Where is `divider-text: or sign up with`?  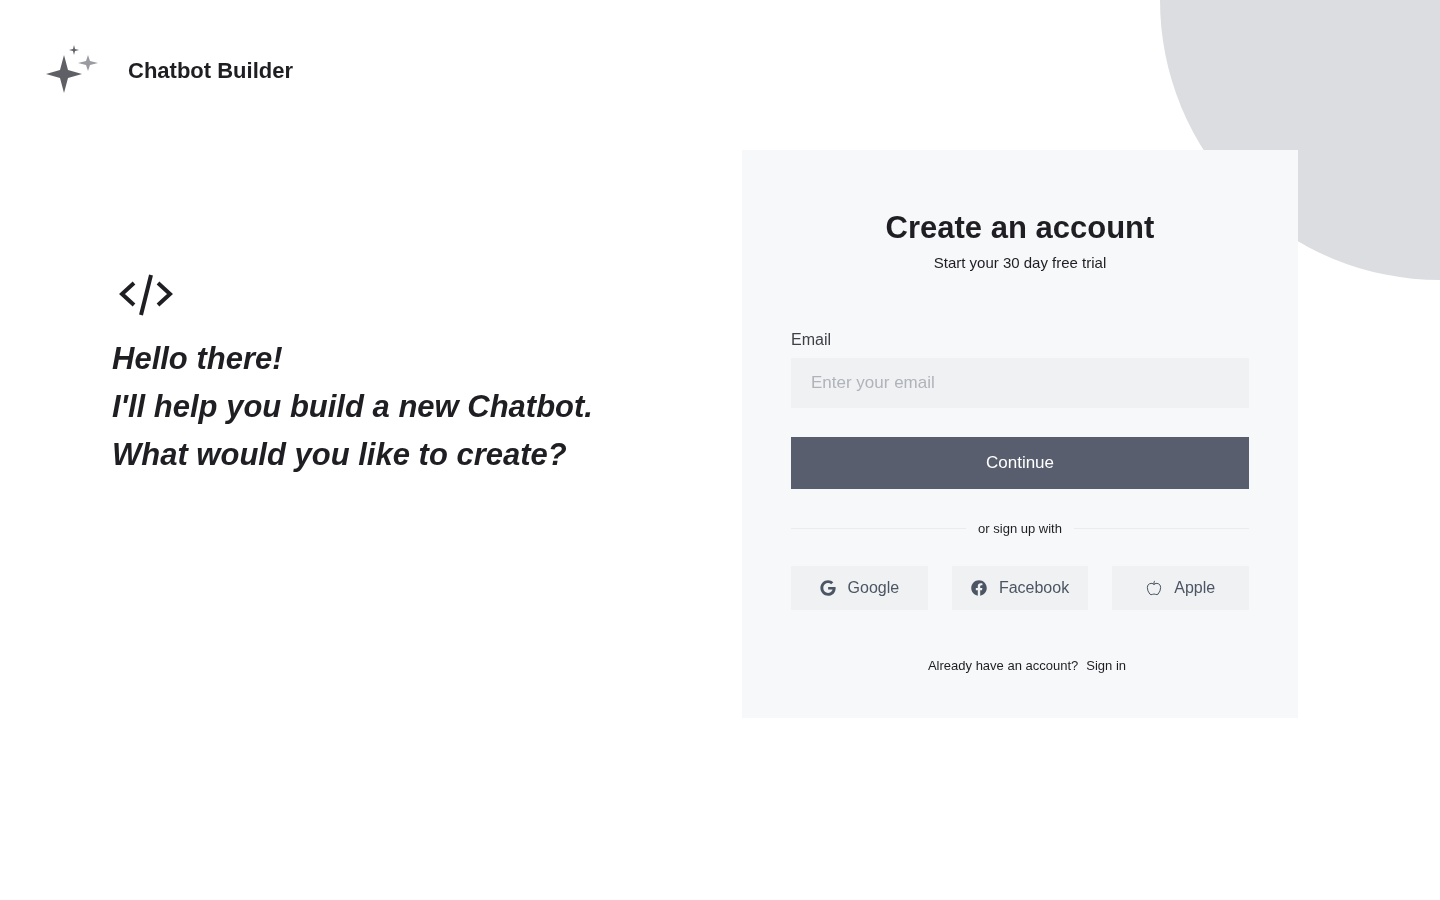 divider-text: or sign up with is located at coordinates (1020, 528).